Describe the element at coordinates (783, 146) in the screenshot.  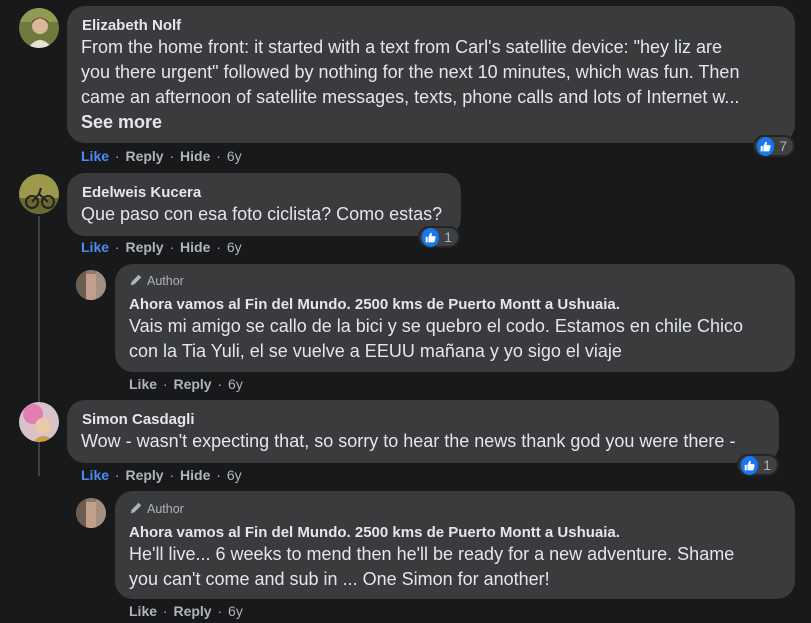
I see `reaction-count-label: 7` at that location.